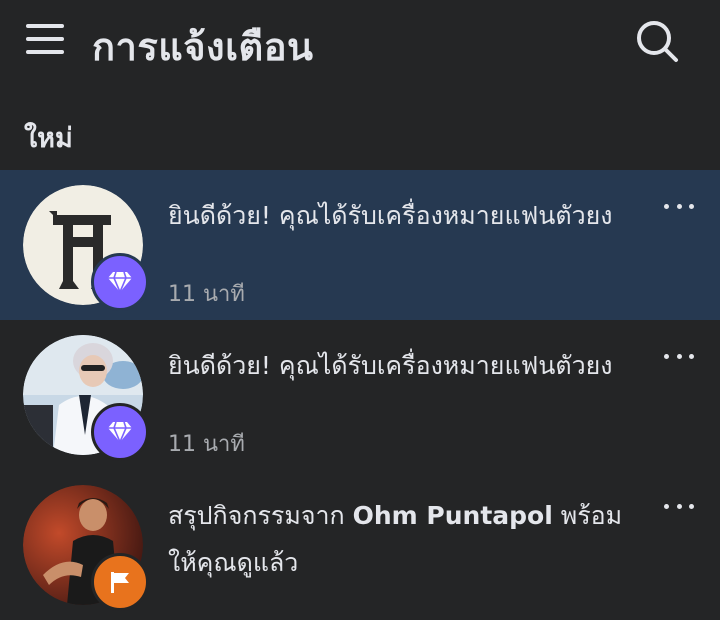 The image size is (720, 620). Describe the element at coordinates (46, 39) in the screenshot. I see `hamburger-menu-icon` at that location.